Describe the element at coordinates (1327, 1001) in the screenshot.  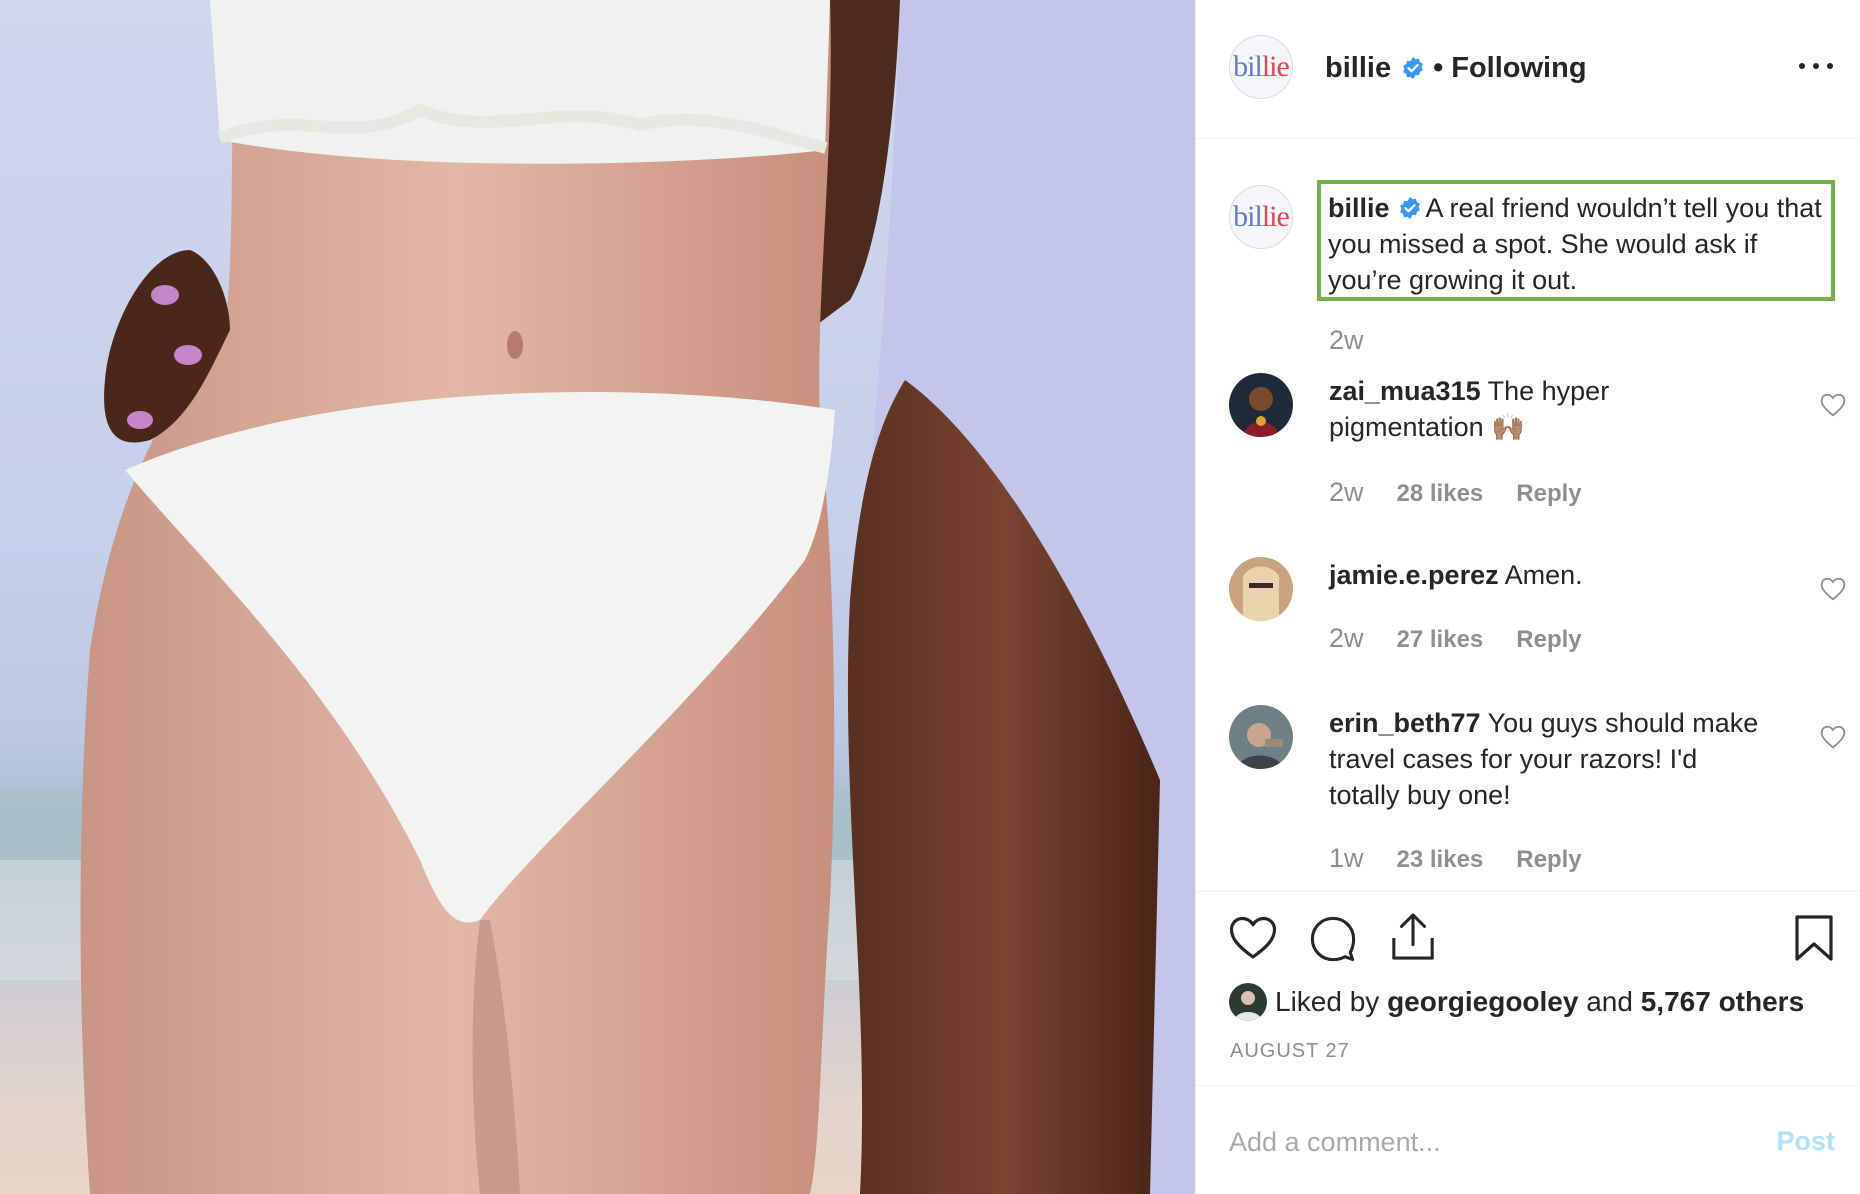
I see `liked-by-prefix: Liked by` at that location.